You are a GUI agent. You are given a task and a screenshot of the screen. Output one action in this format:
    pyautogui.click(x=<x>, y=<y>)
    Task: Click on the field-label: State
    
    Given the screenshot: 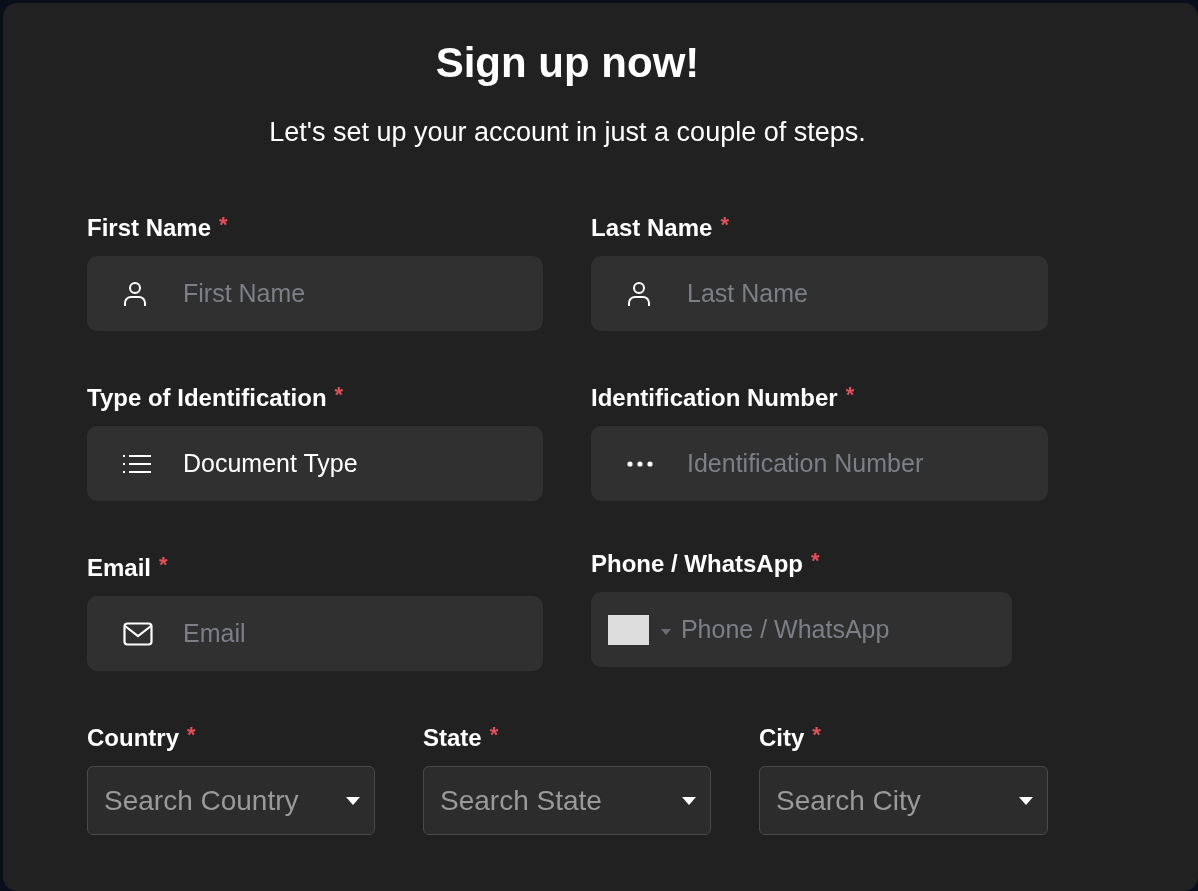 What is the action you would take?
    pyautogui.click(x=452, y=738)
    